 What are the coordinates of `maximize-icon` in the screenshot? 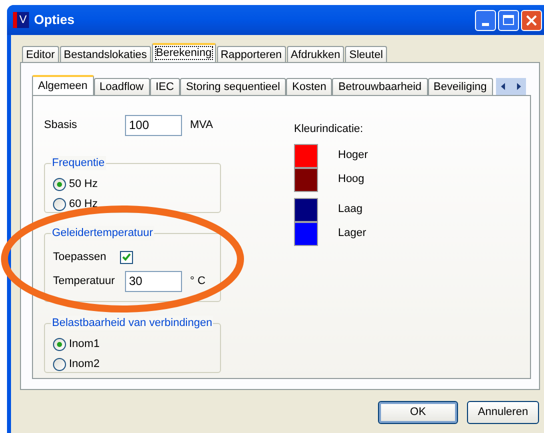 It's located at (508, 20).